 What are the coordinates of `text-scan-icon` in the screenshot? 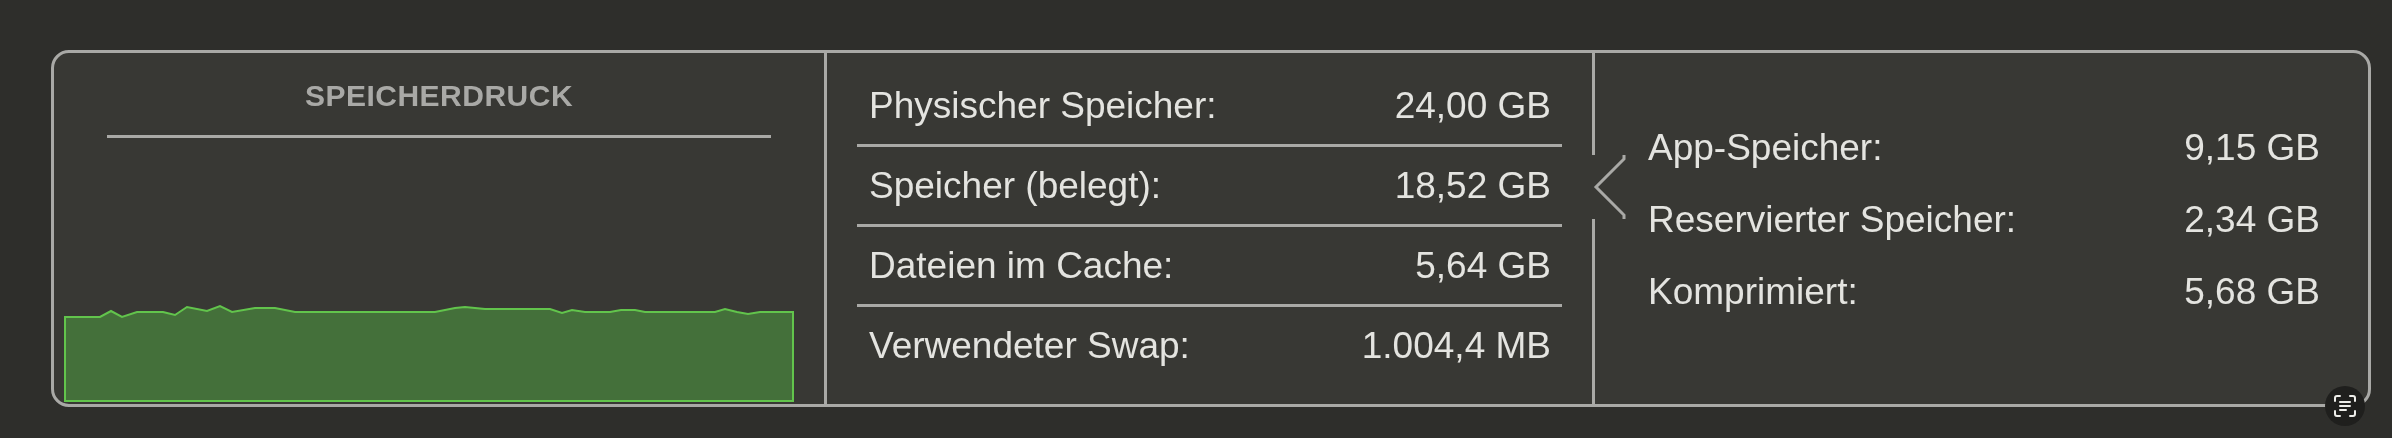 It's located at (2345, 406).